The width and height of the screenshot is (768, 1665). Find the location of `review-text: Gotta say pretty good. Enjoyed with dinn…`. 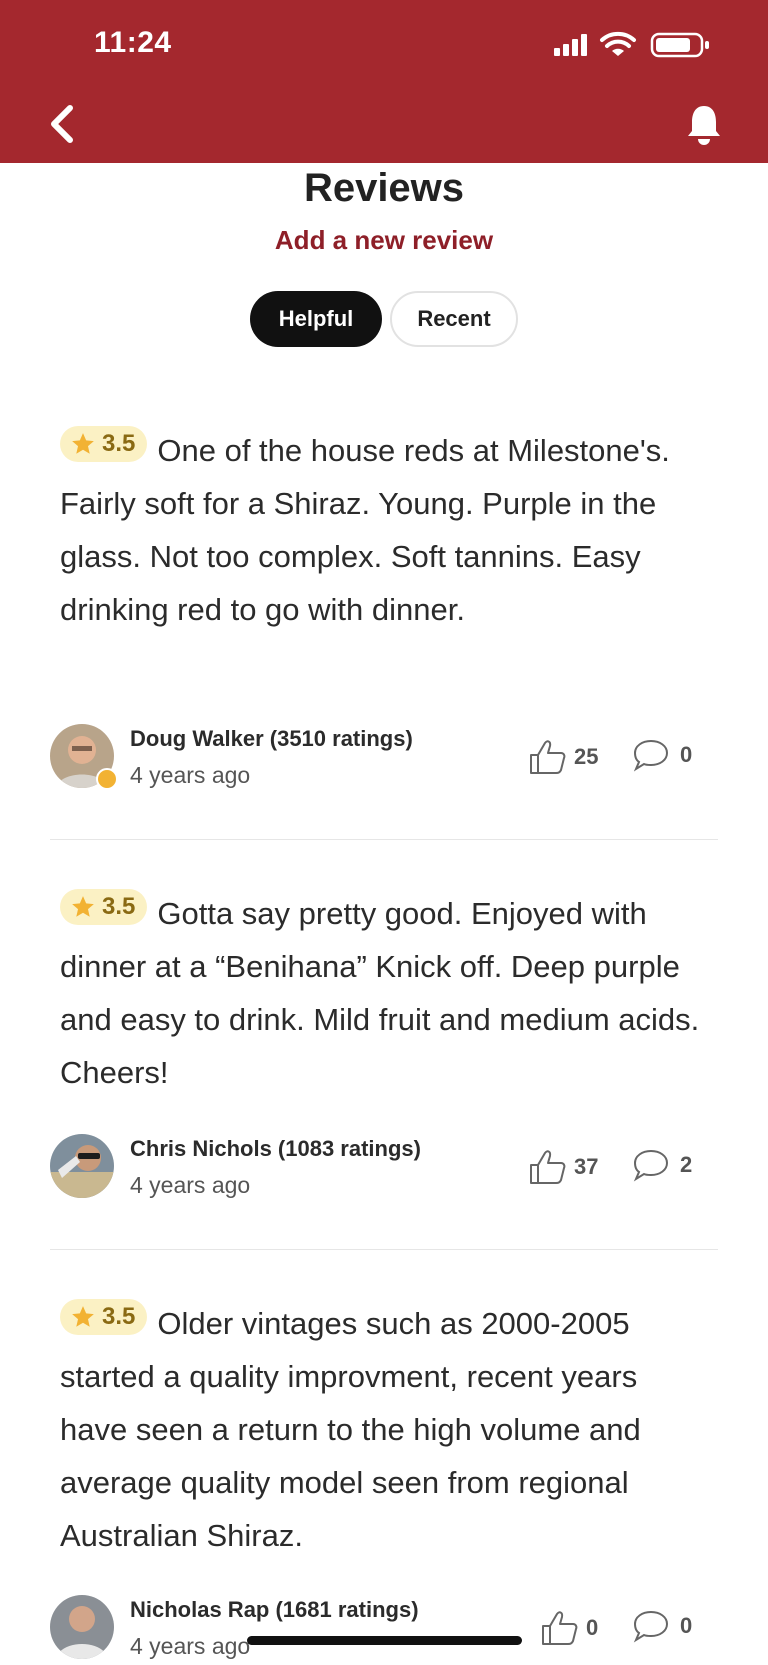

review-text: Gotta say pretty good. Enjoyed with dinn… is located at coordinates (380, 993).